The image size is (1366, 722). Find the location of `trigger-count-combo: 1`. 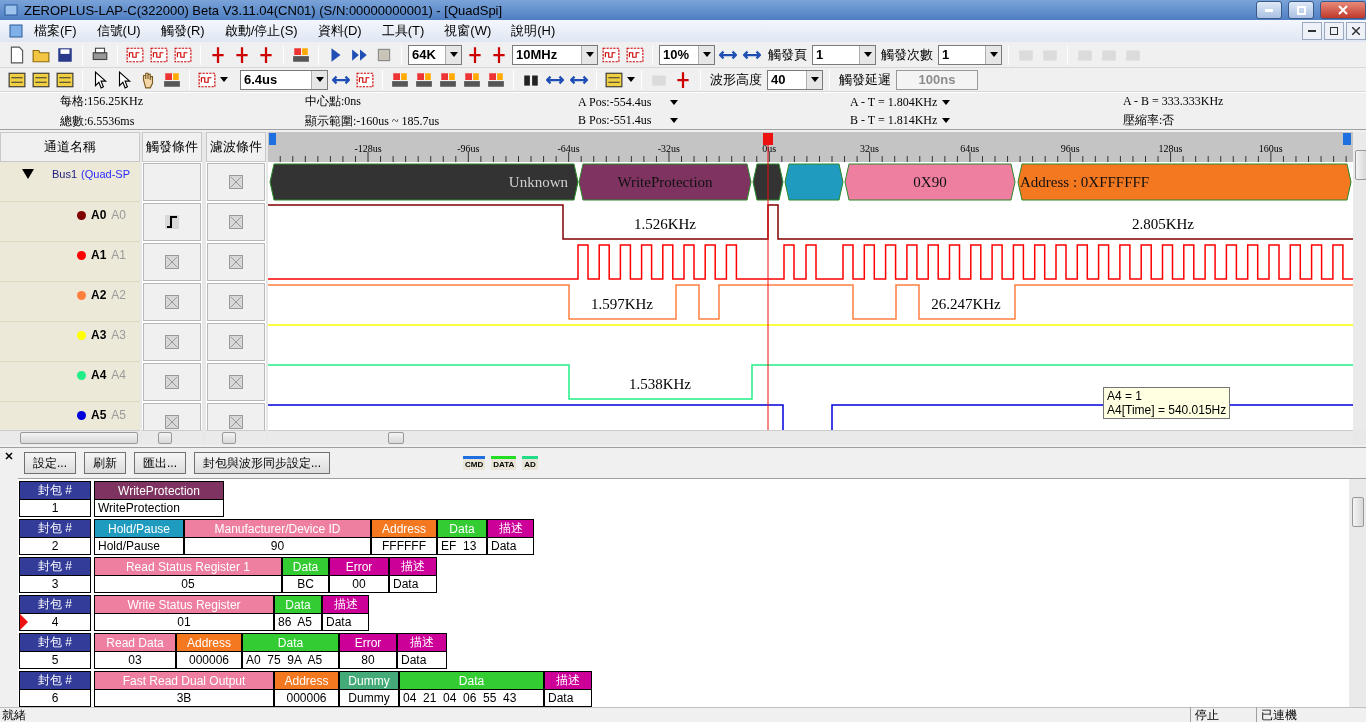

trigger-count-combo: 1 is located at coordinates (970, 54).